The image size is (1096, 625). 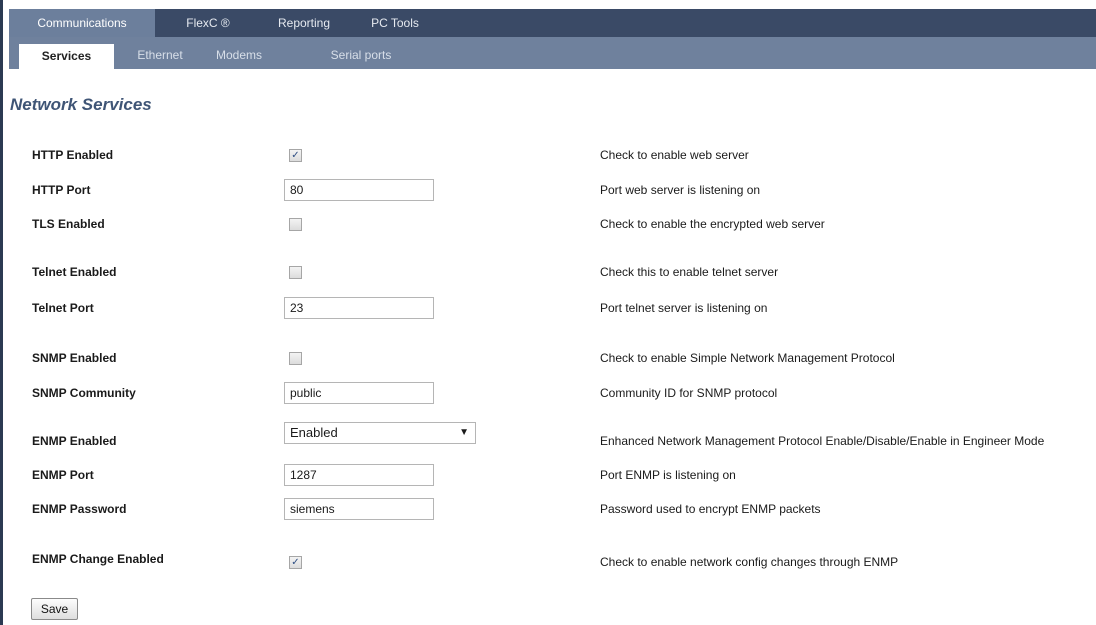 I want to click on enmp-enabled-selected-value: Enabled, so click(x=314, y=432).